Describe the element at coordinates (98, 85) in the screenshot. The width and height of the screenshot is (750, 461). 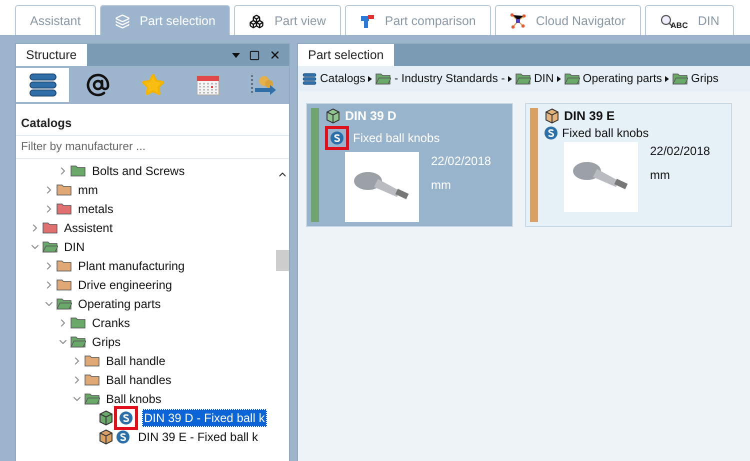
I see `at-sign-icon` at that location.